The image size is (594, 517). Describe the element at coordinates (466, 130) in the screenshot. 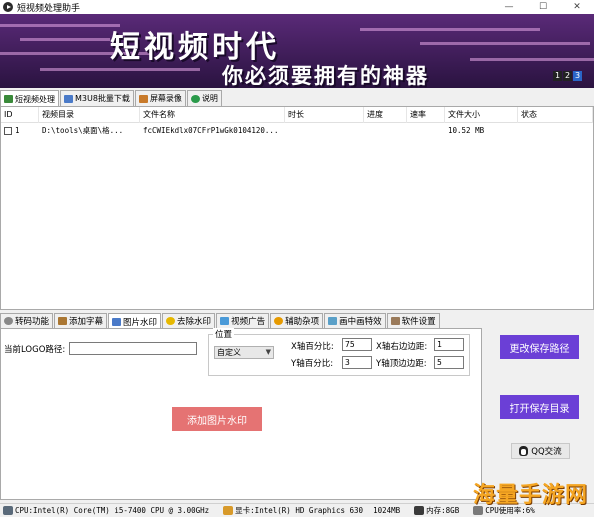

I see `row-size: 10.52 MB` at that location.